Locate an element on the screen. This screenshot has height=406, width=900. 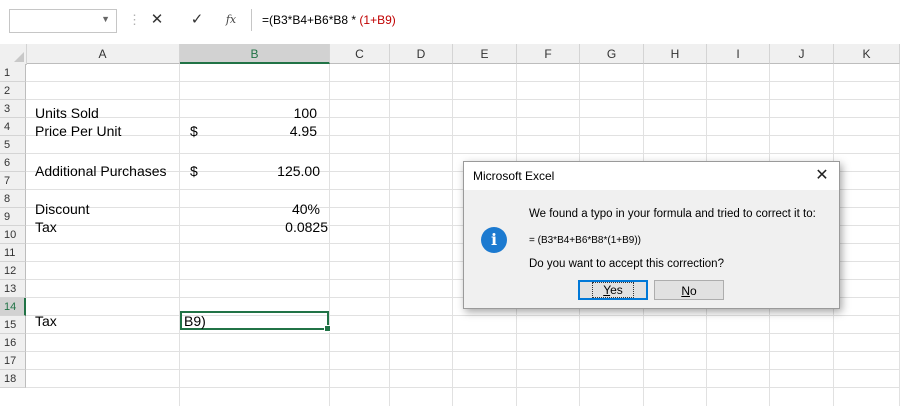
select-all-button is located at coordinates (13, 54).